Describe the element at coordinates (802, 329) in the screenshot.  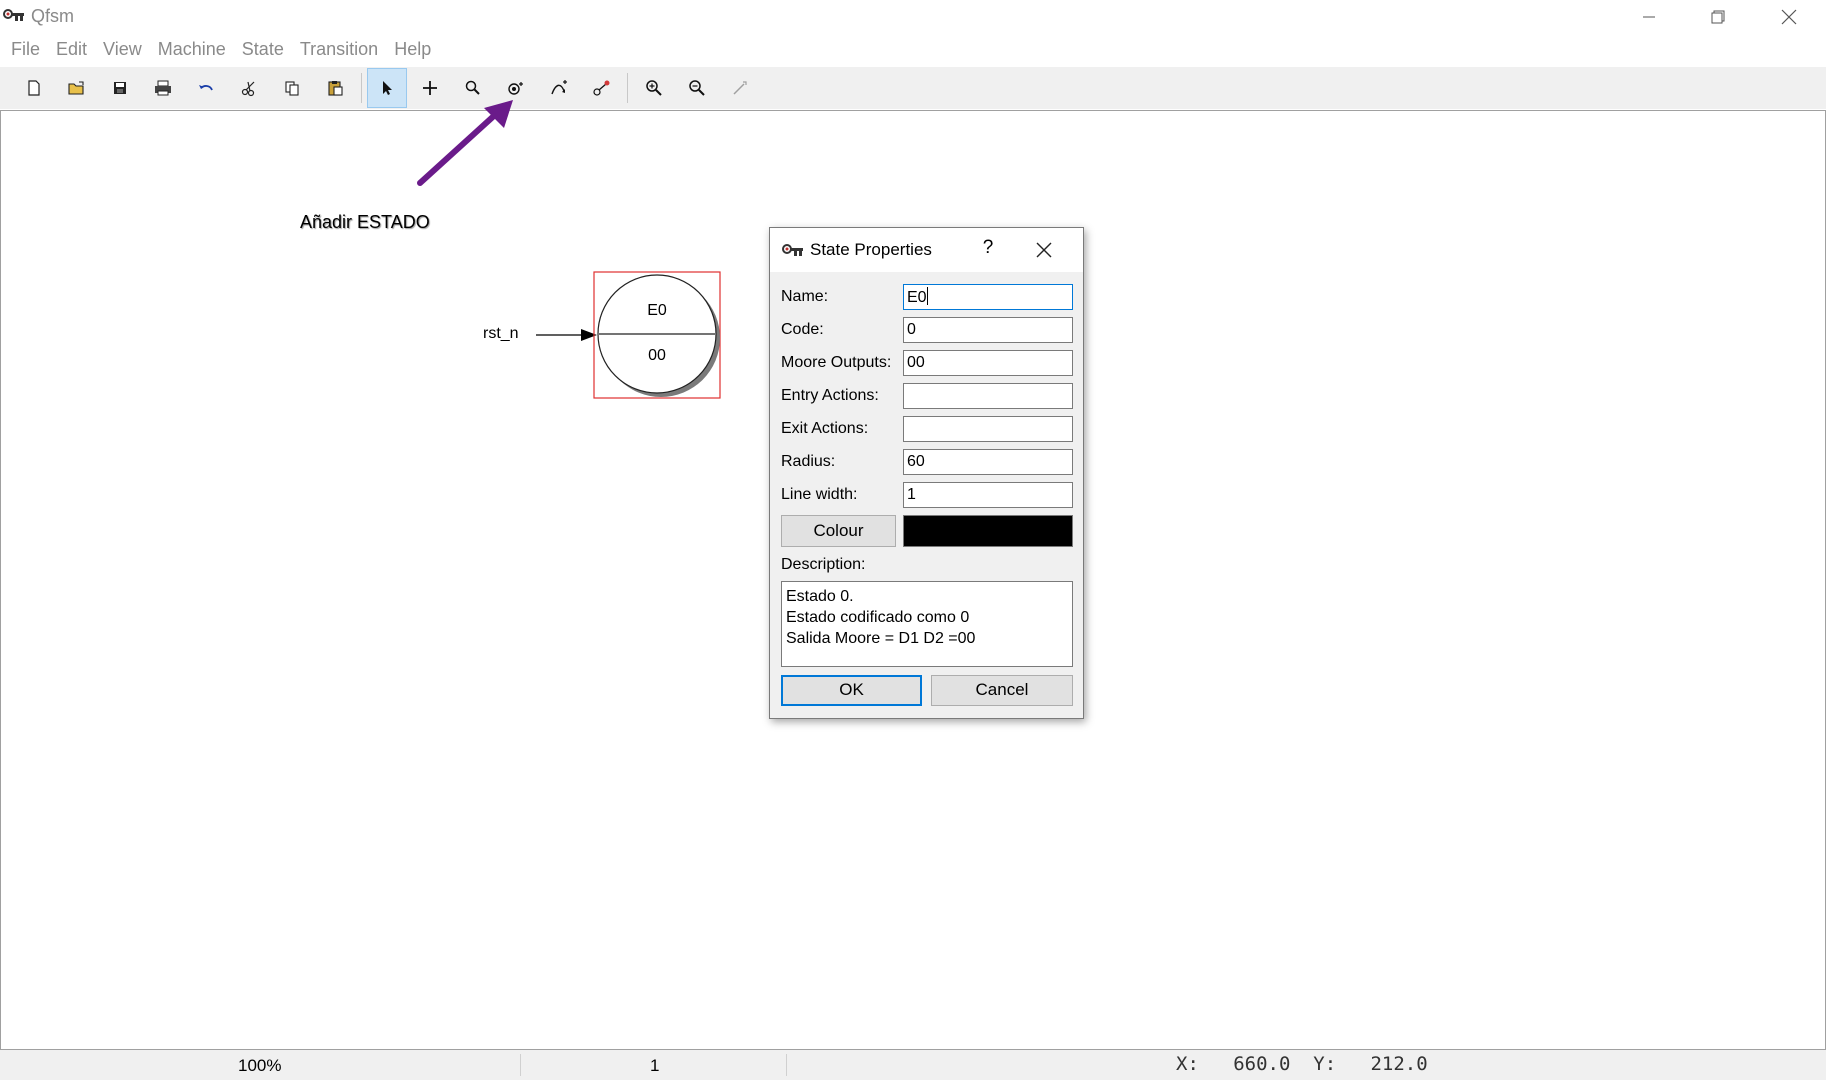
I see `code-label: Code:` at that location.